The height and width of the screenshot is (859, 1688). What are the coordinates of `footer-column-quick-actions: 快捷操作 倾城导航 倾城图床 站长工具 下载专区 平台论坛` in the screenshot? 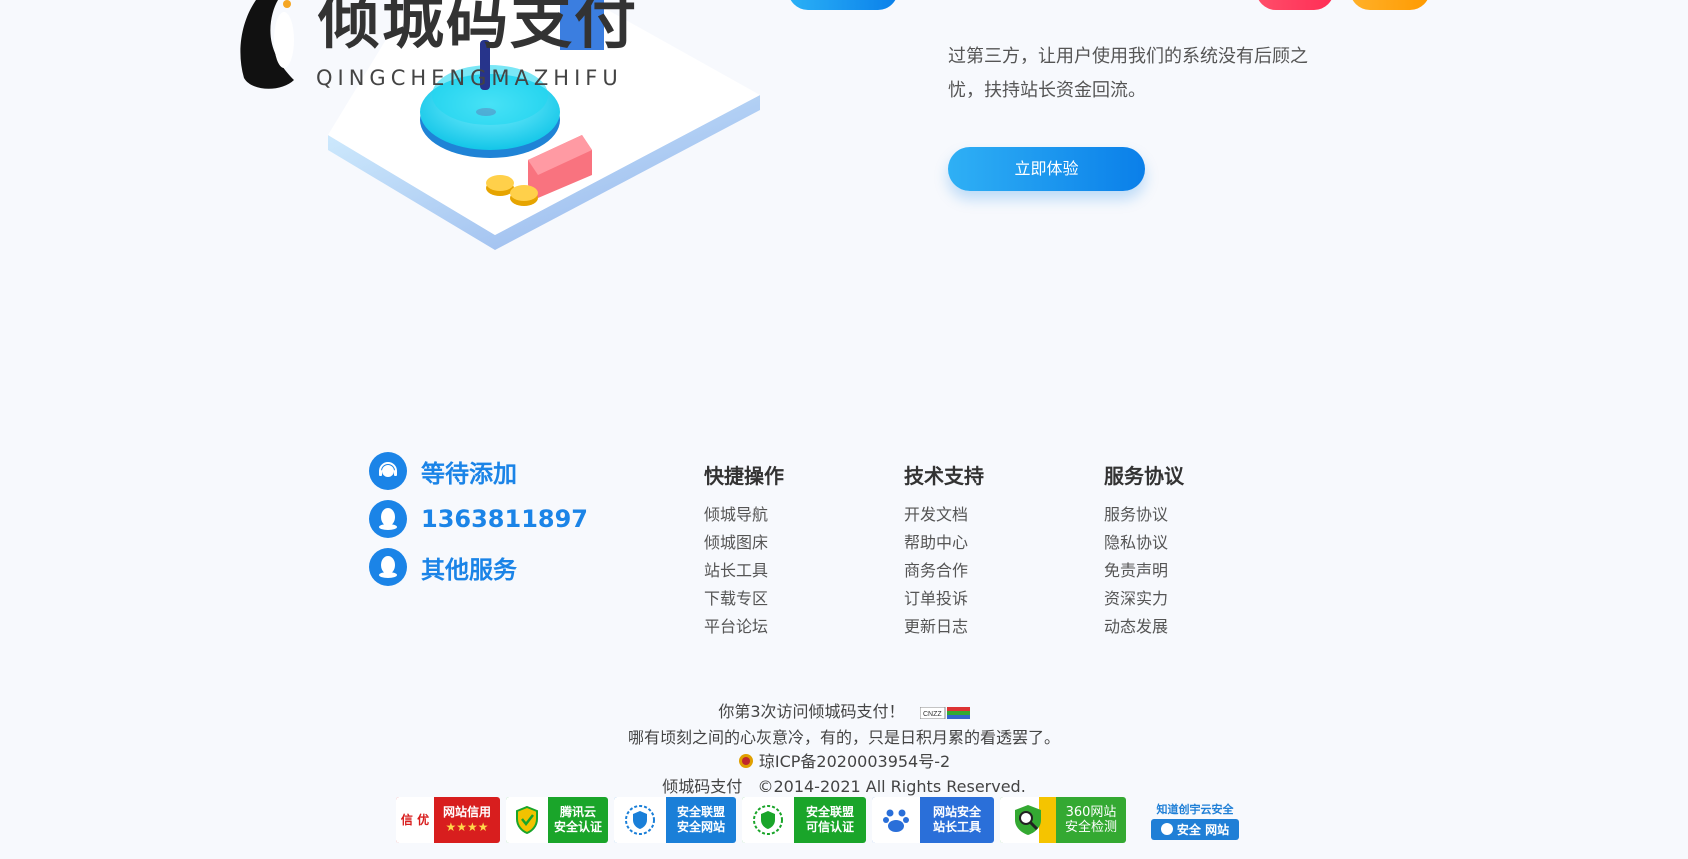 It's located at (784, 550).